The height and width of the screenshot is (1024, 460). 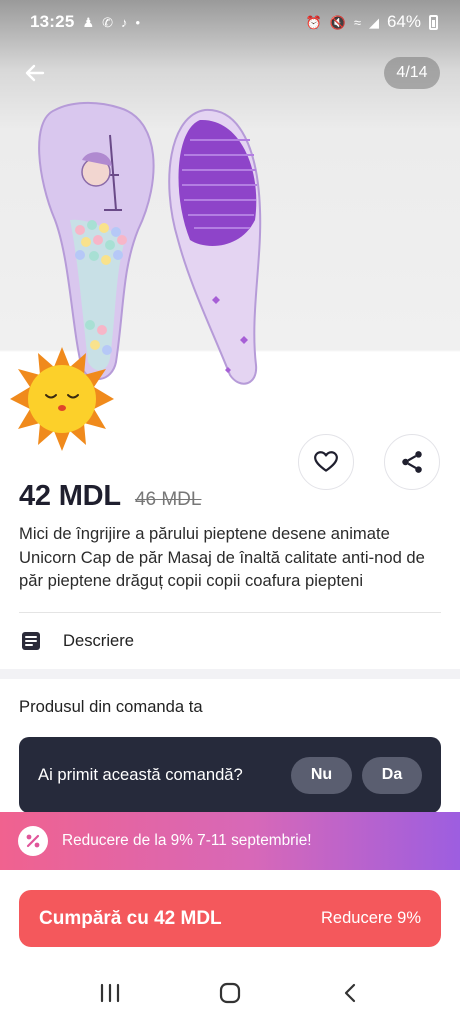 I want to click on buy-discount: Reducere 9%, so click(x=371, y=918).